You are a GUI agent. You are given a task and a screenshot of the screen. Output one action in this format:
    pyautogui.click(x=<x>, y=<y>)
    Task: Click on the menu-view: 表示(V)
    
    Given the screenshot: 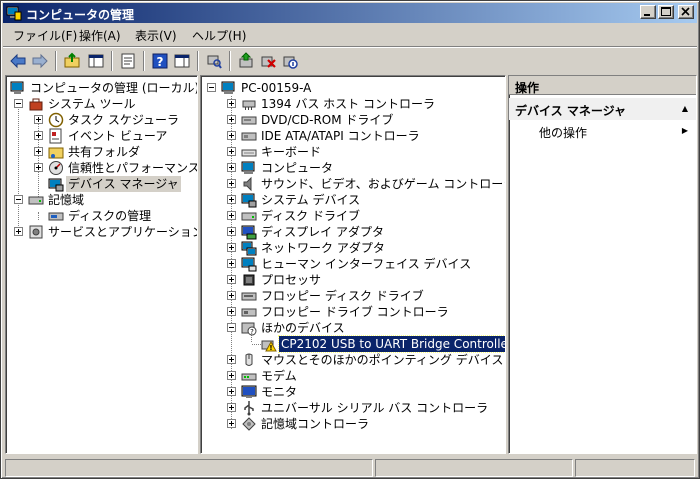 What is the action you would take?
    pyautogui.click(x=156, y=35)
    